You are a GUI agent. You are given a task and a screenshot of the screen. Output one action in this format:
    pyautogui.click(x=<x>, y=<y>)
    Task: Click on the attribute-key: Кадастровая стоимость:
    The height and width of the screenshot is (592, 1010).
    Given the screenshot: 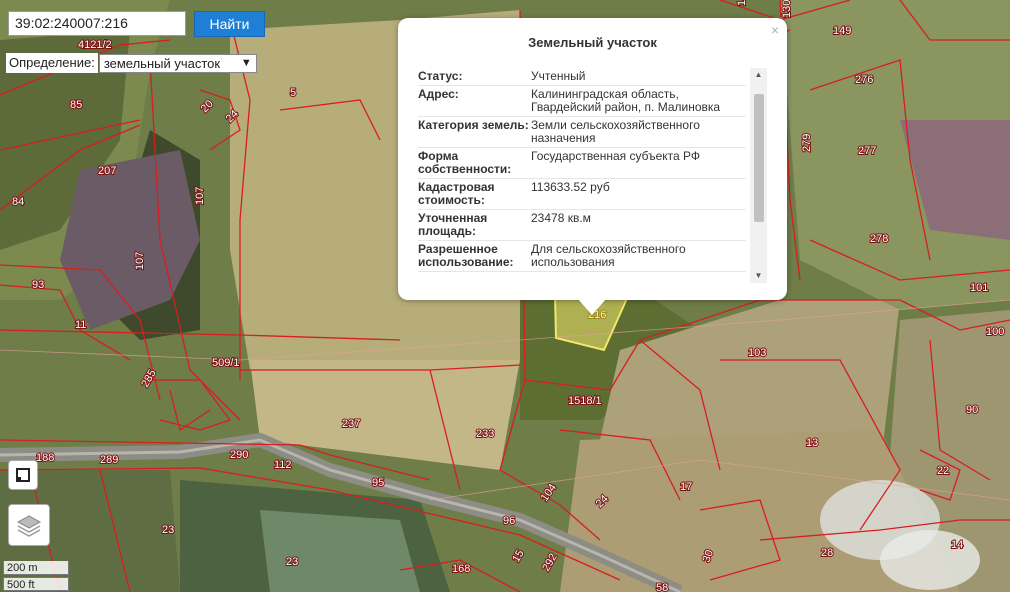 What is the action you would take?
    pyautogui.click(x=456, y=193)
    